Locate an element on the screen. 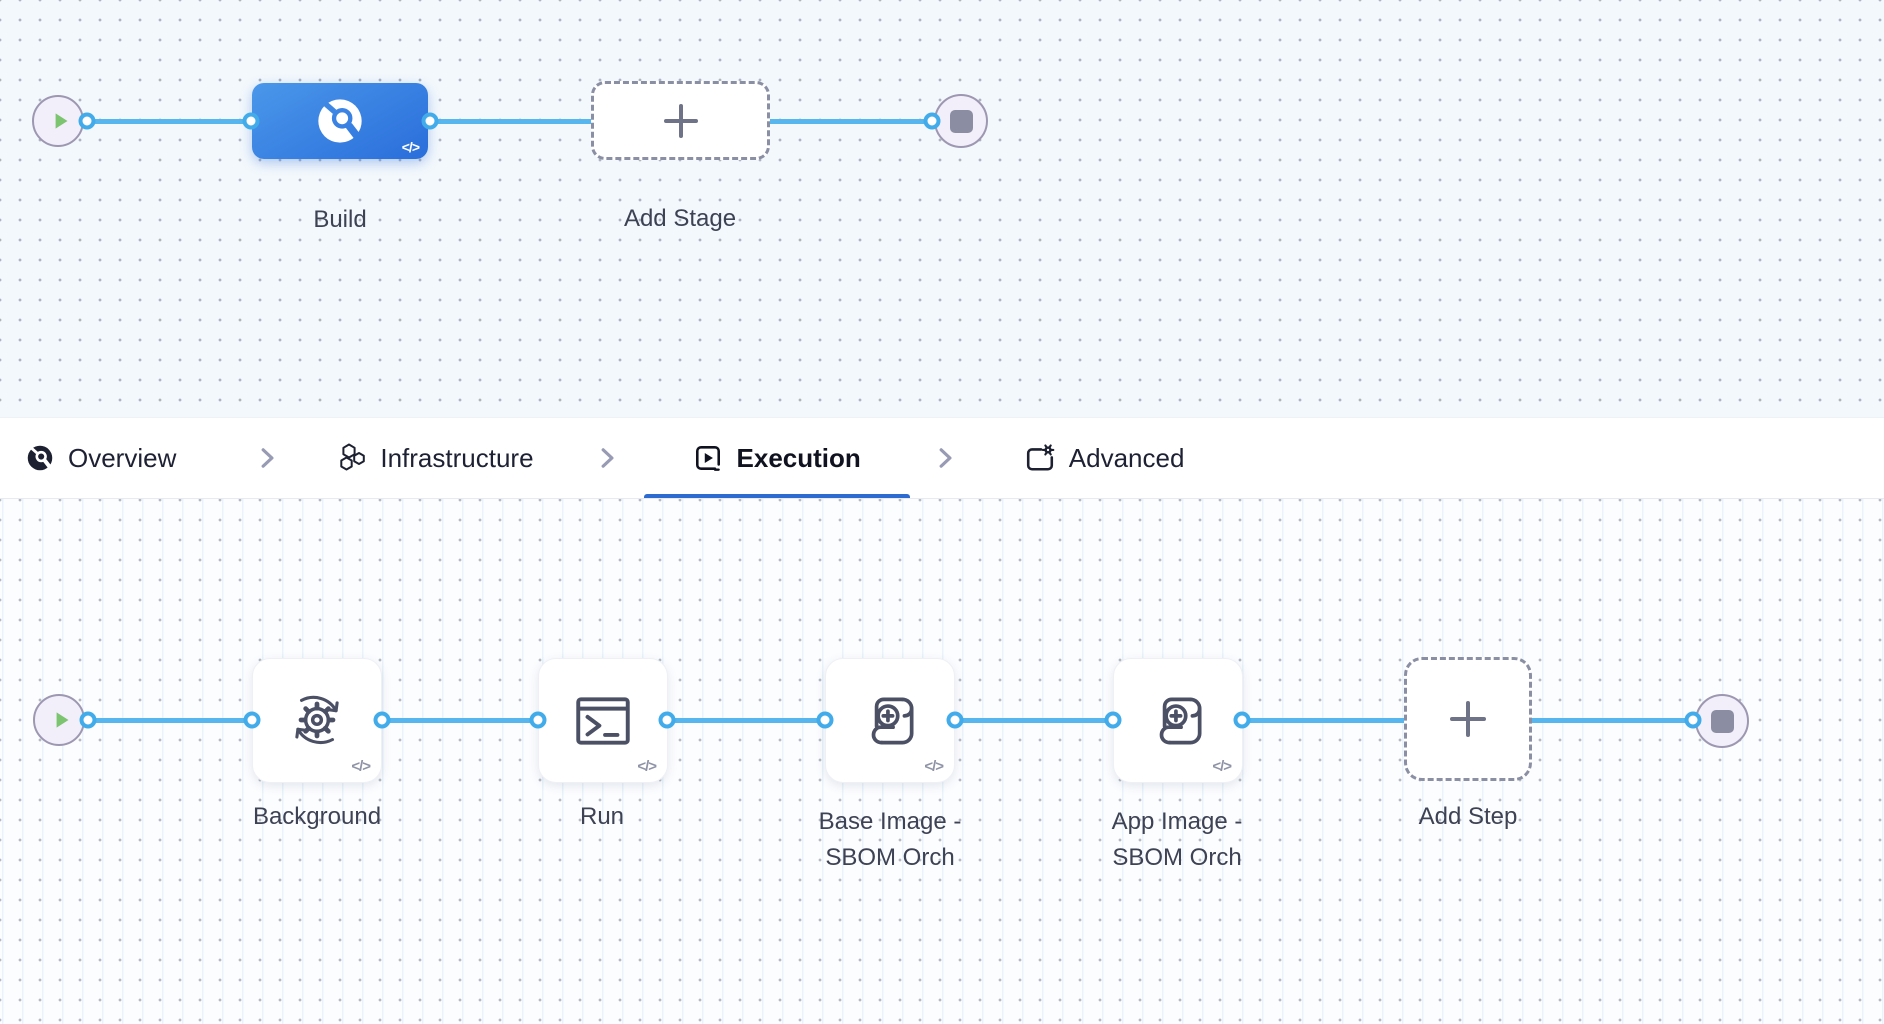 This screenshot has width=1884, height=1024. tab-overview: Overview is located at coordinates (101, 458).